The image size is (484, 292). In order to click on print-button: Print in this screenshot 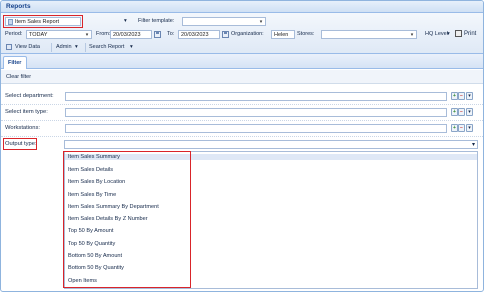, I will do `click(467, 34)`.